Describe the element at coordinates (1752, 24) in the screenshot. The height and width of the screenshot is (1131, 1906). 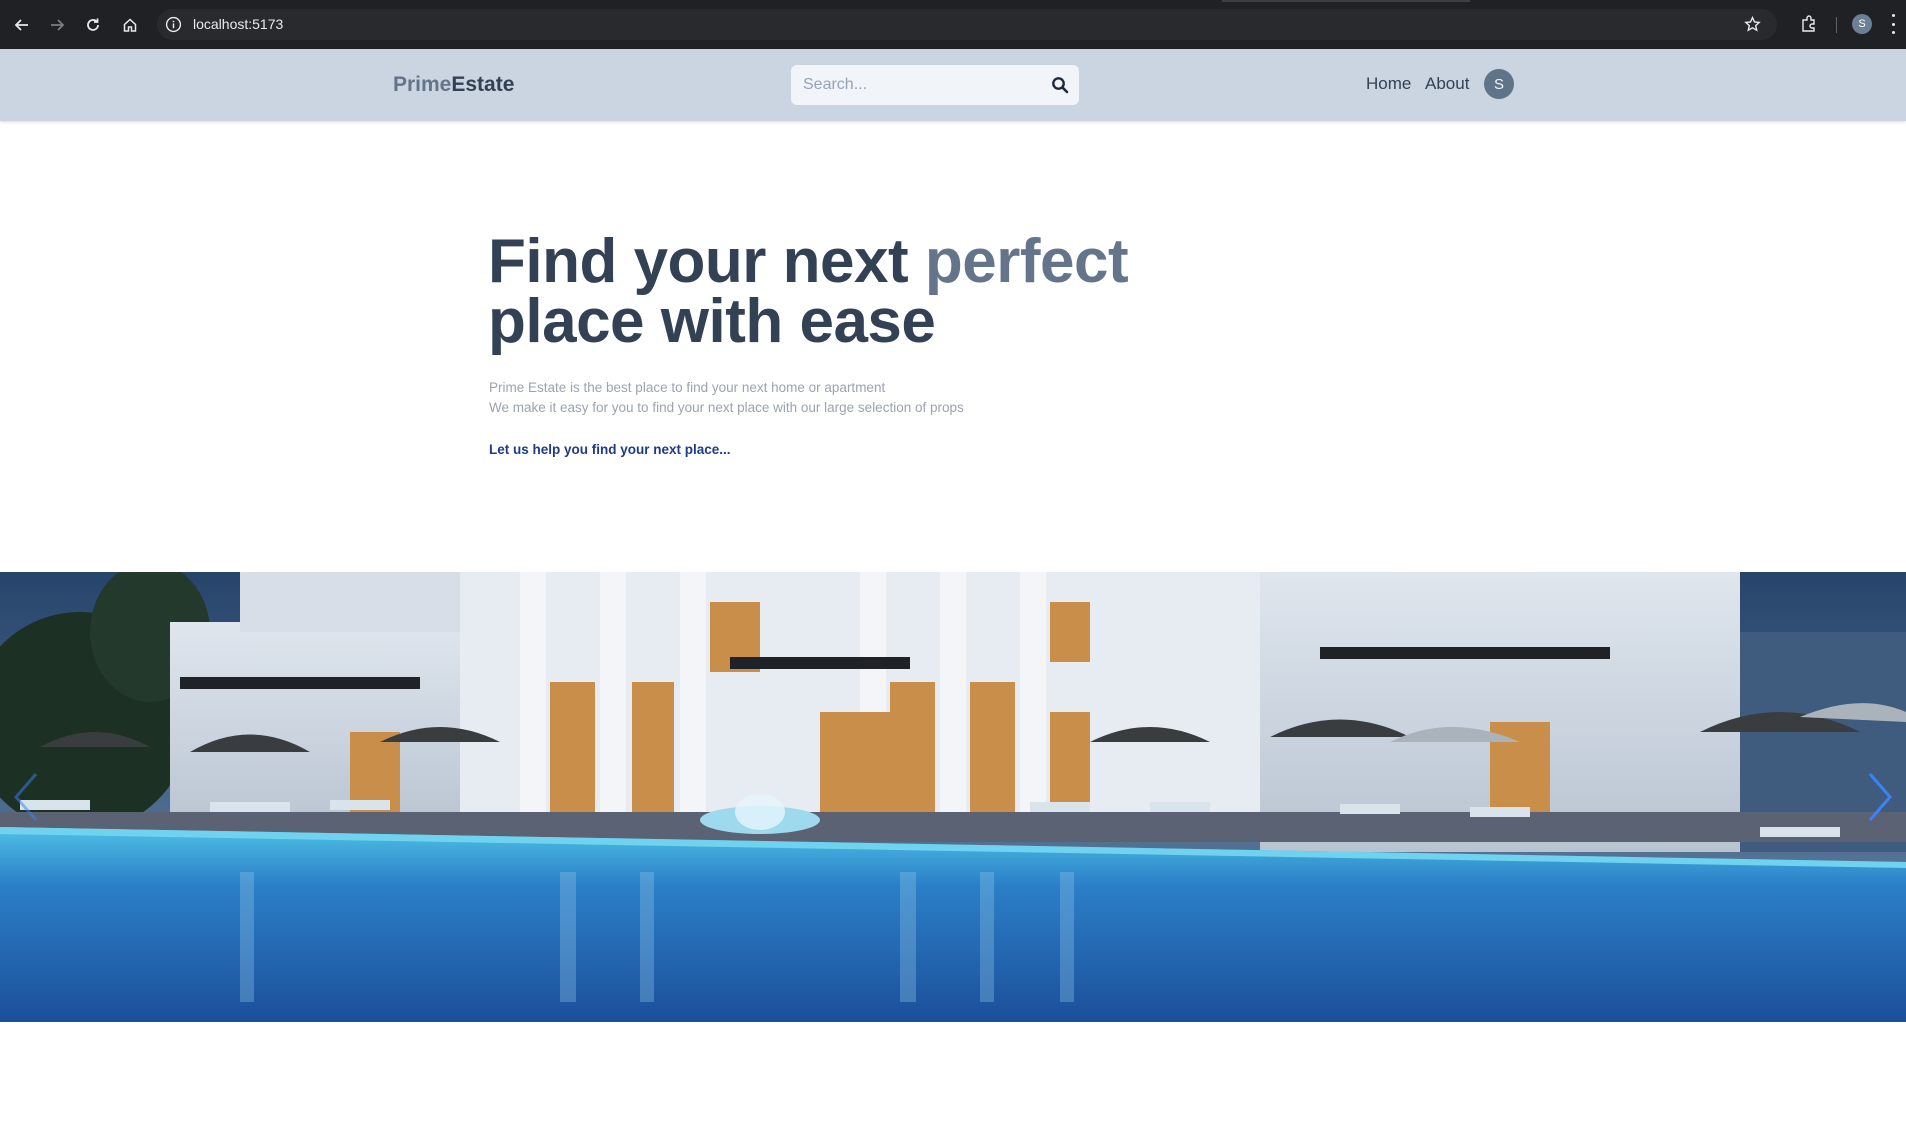
I see `bookmark-star-icon` at that location.